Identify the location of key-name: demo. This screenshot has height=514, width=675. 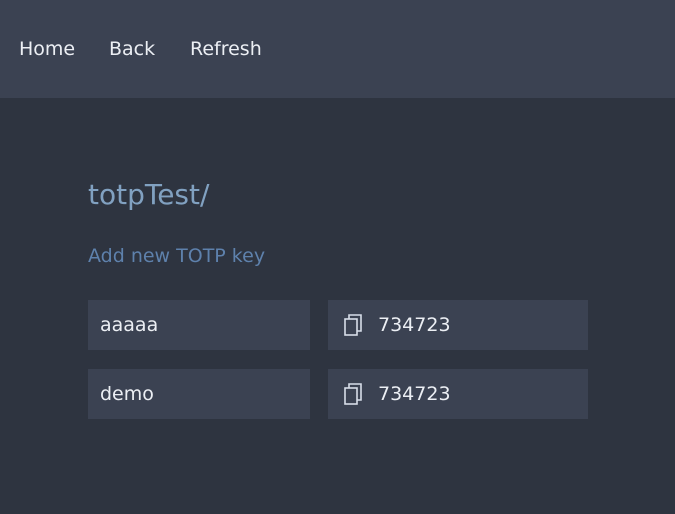
(127, 394).